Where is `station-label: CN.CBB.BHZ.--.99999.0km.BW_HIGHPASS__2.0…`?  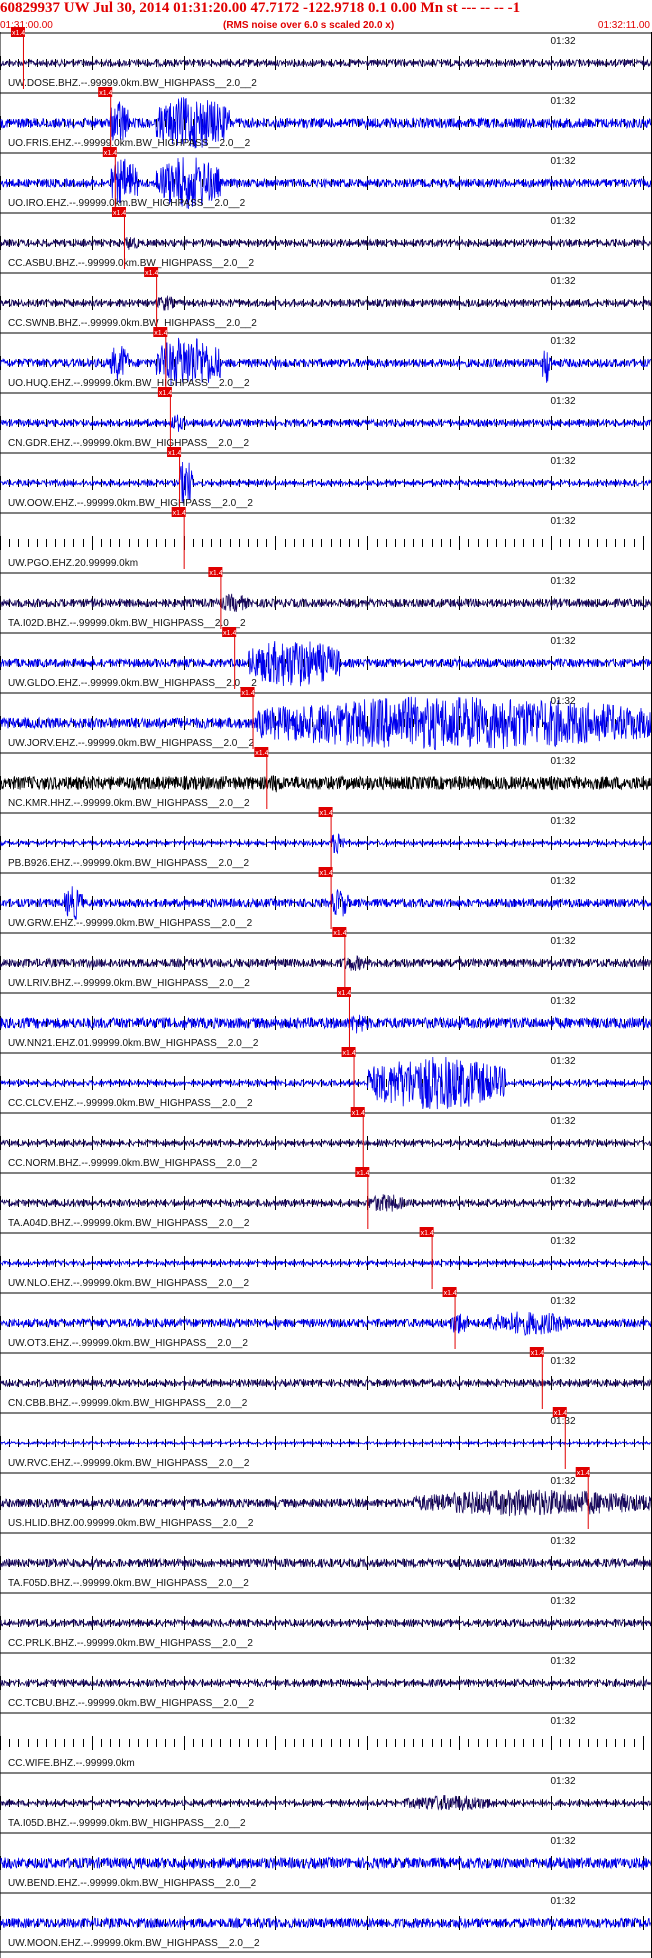
station-label: CN.CBB.BHZ.--.99999.0km.BW_HIGHPASS__2.0… is located at coordinates (128, 1403).